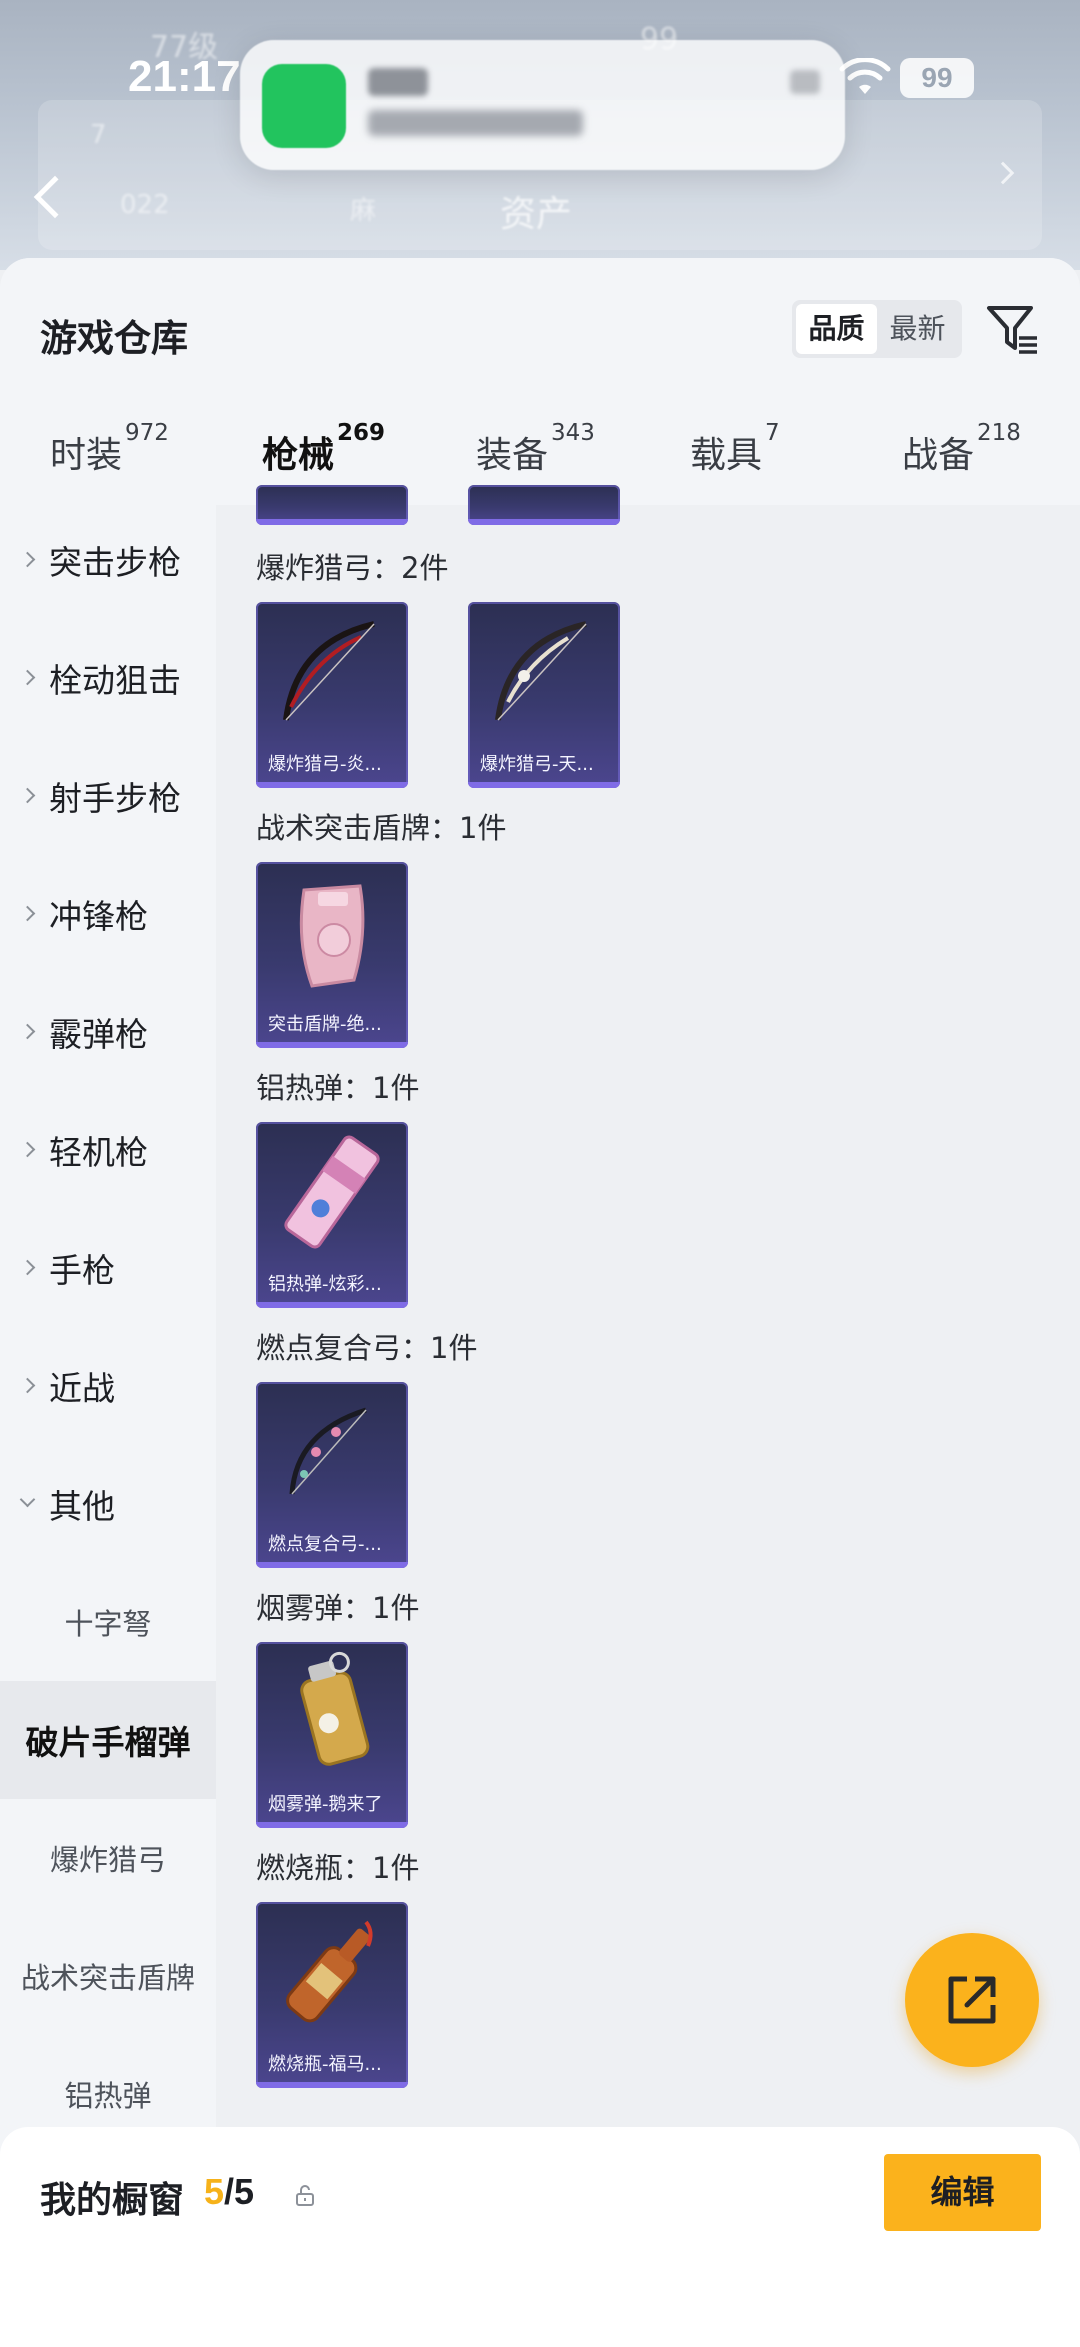 This screenshot has width=1080, height=2347. Describe the element at coordinates (108, 1032) in the screenshot. I see `sidebar-item-shotgun: 霰弹枪` at that location.